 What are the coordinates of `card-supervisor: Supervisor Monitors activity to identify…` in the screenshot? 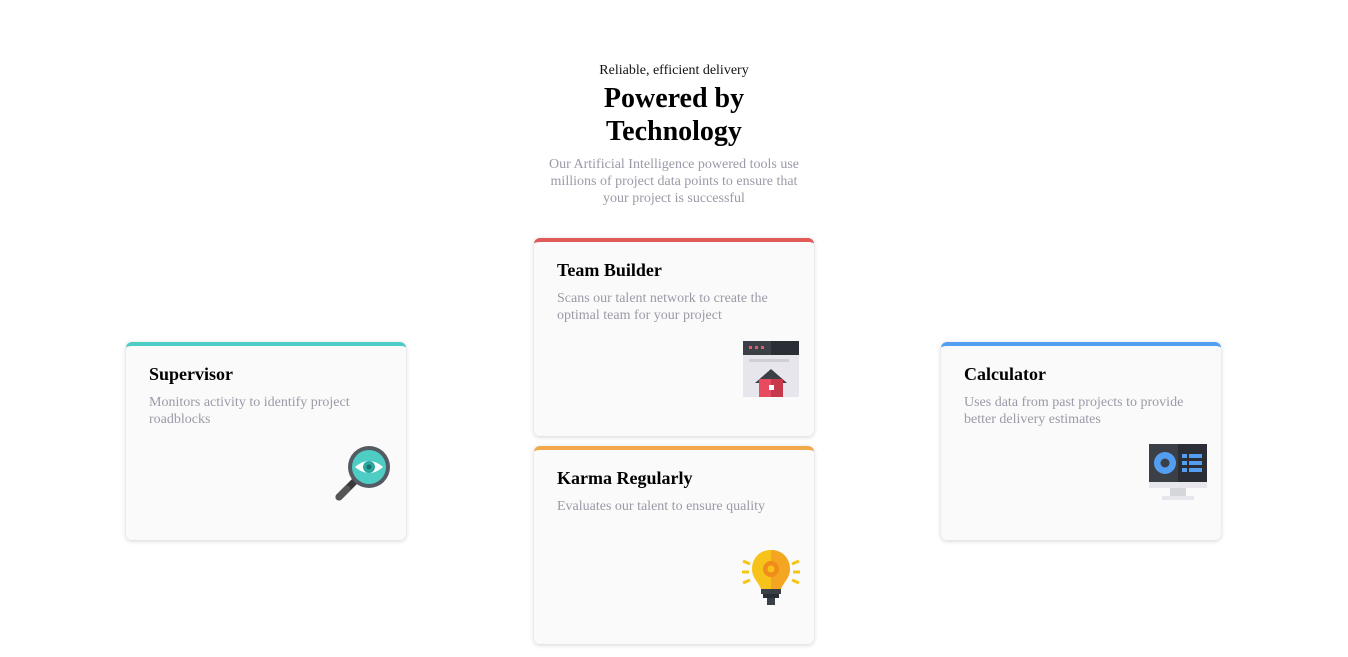 It's located at (266, 441).